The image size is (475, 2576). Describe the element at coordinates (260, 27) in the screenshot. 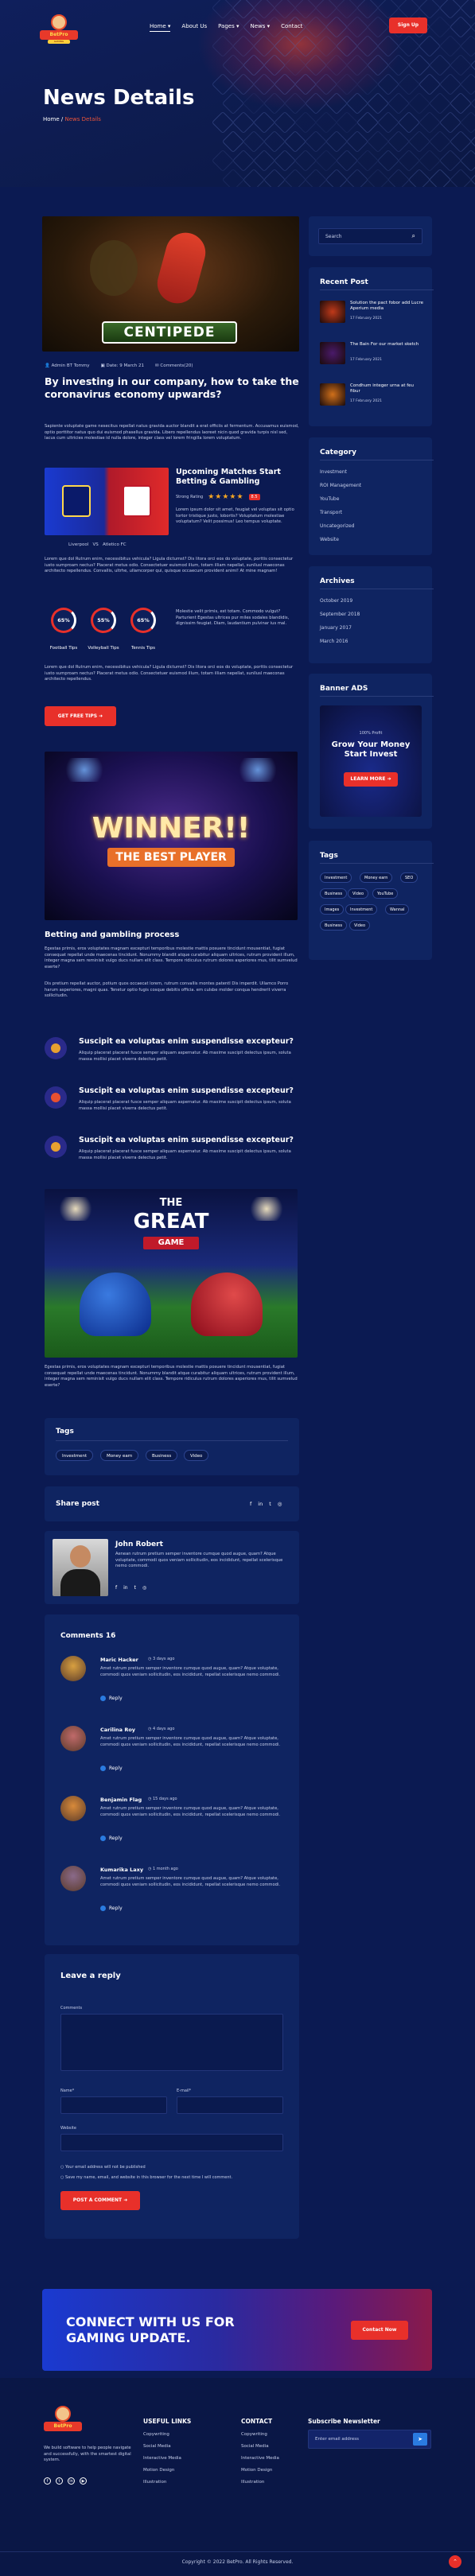

I see `nav-news: News ▾` at that location.